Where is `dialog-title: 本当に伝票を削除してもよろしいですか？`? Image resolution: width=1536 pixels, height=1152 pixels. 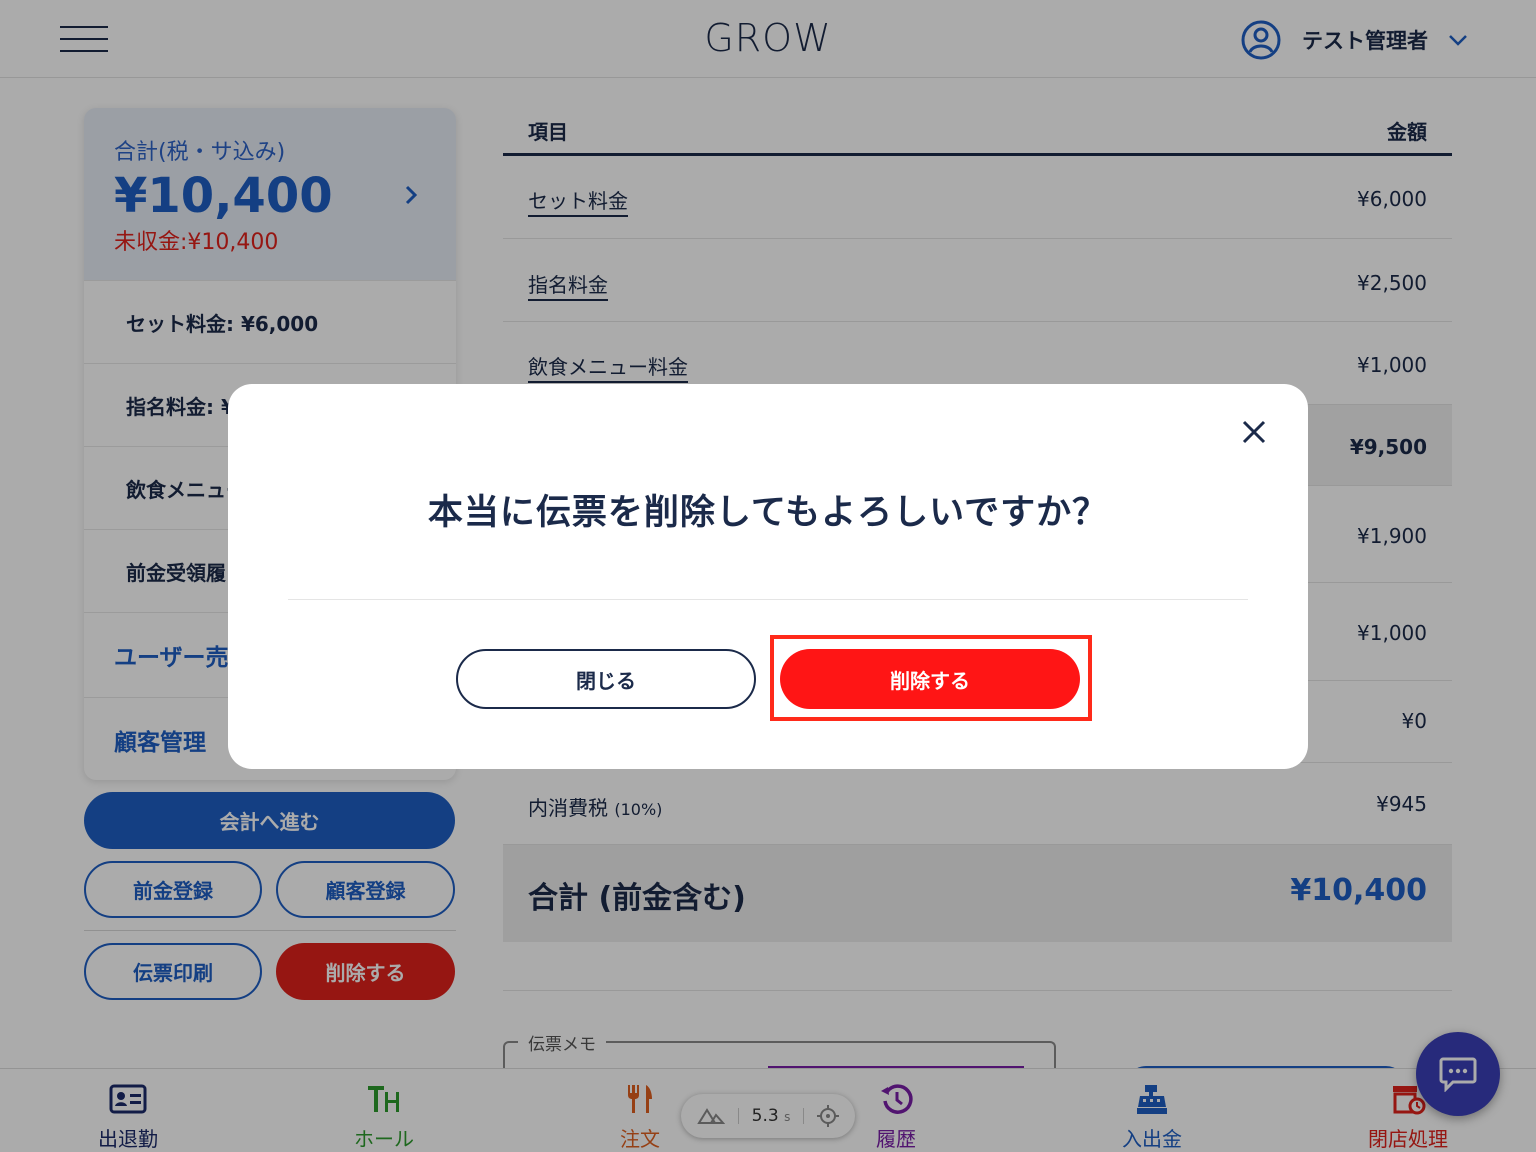
dialog-title: 本当に伝票を削除してもよろしいですか？ is located at coordinates (768, 513).